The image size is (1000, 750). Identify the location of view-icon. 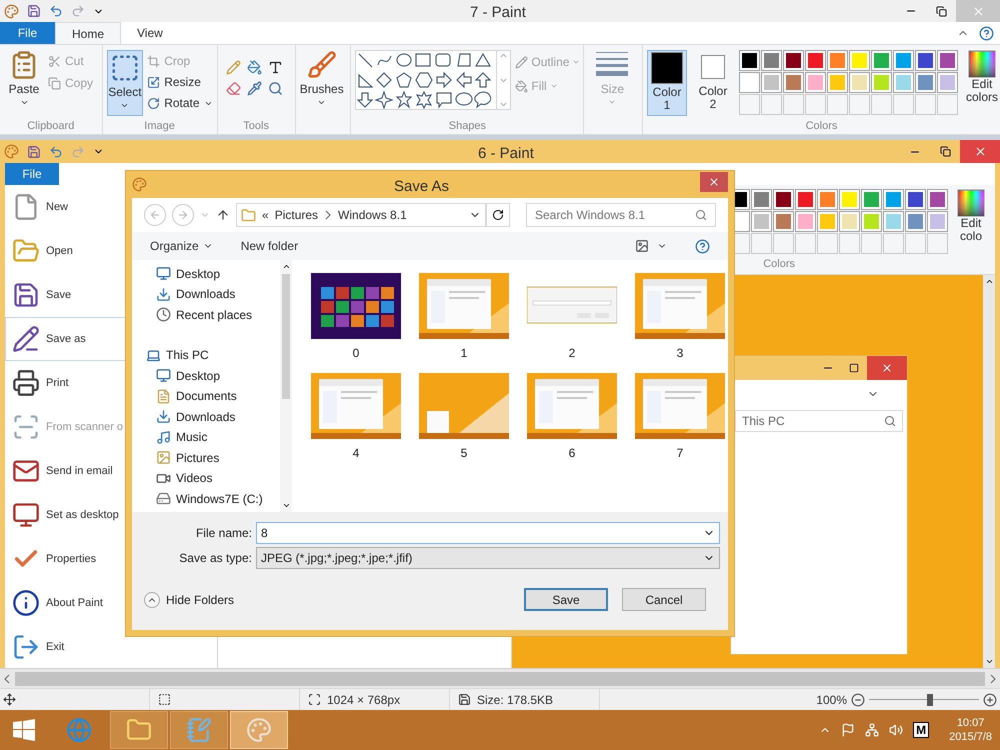
(642, 246).